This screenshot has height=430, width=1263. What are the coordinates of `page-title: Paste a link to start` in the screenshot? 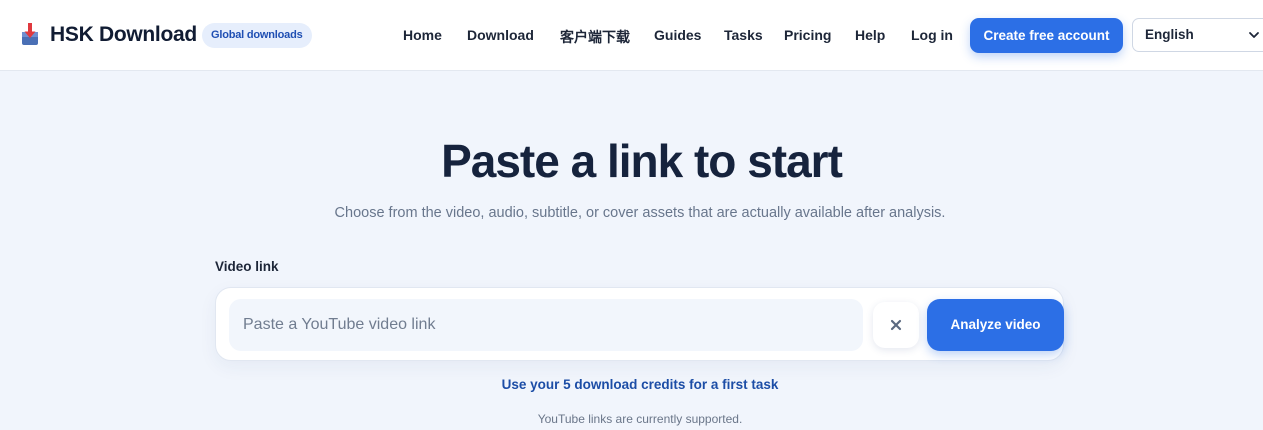 It's located at (642, 161).